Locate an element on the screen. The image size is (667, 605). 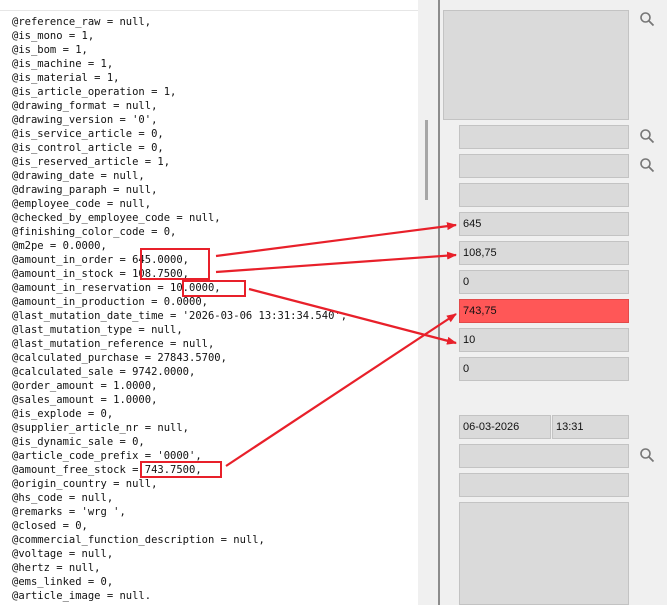
code-line: @amount_in_order = 645.0000, is located at coordinates (101, 260).